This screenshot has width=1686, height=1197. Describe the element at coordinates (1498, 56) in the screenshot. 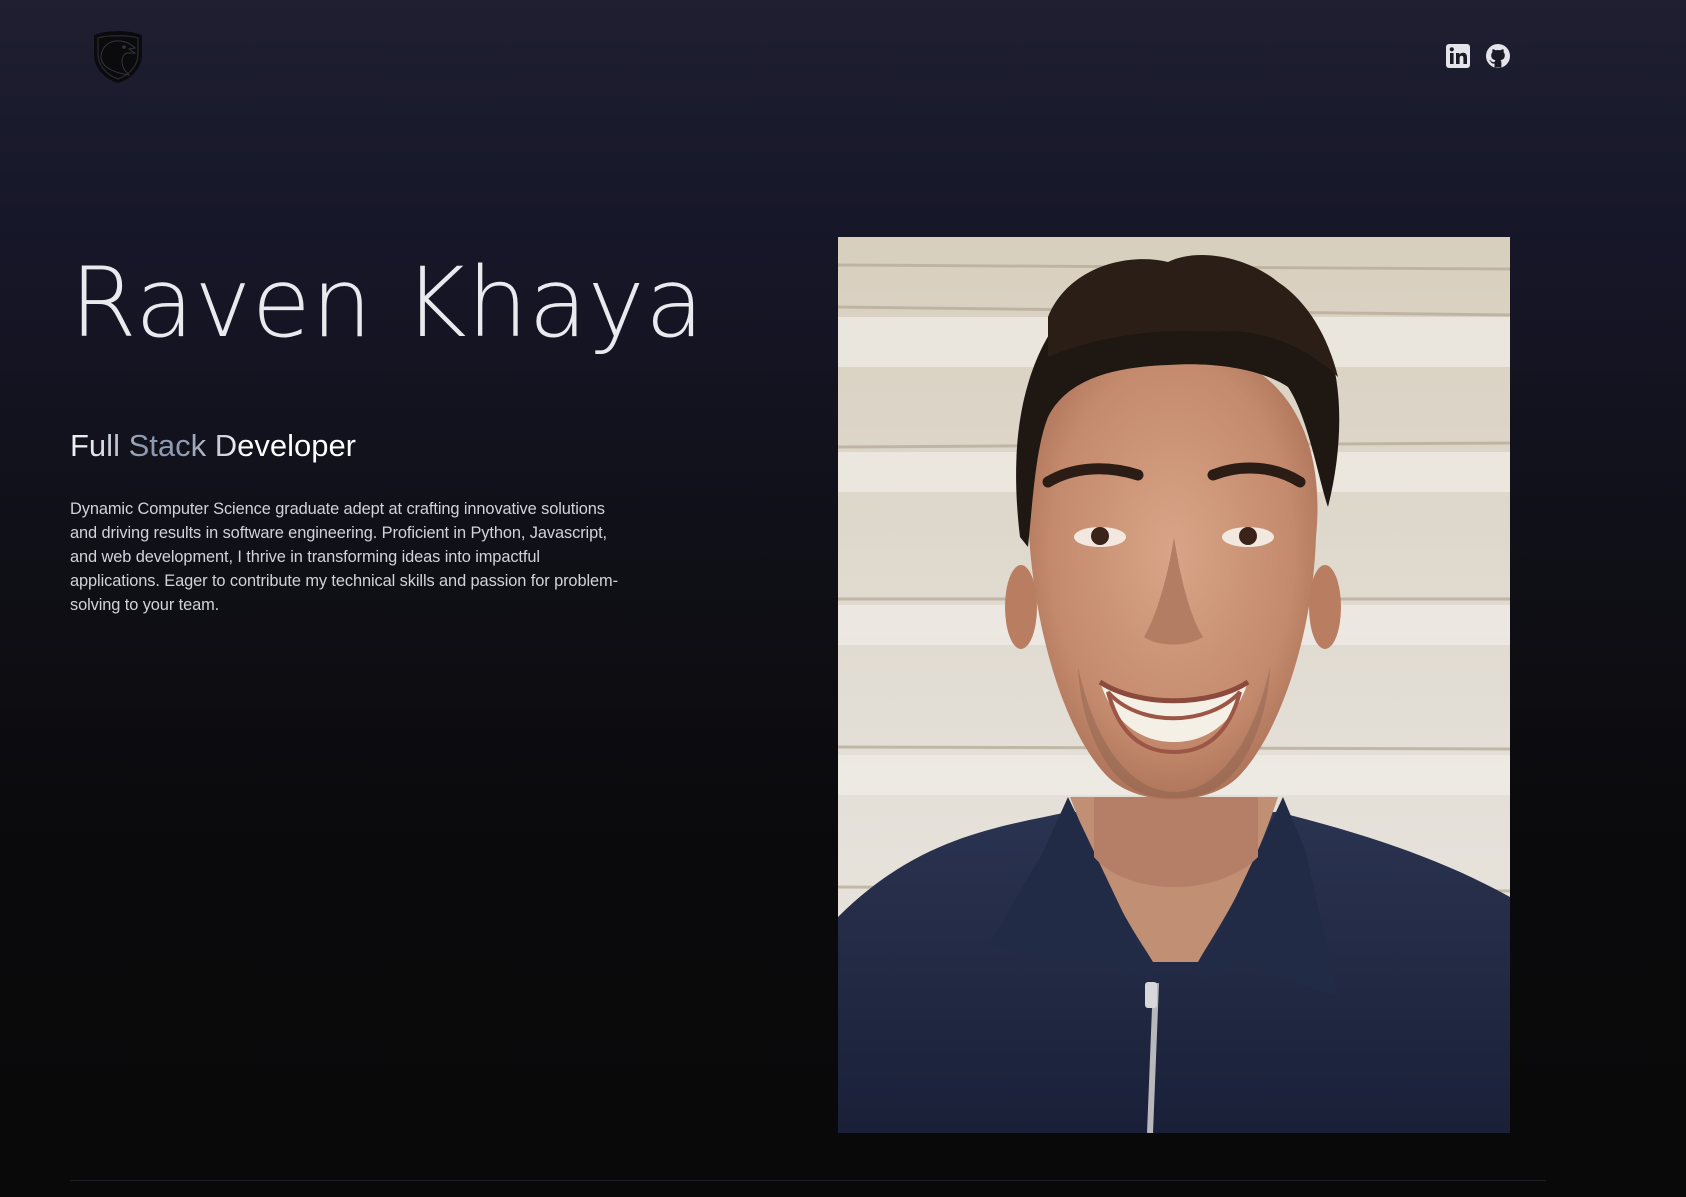

I see `github-icon` at that location.